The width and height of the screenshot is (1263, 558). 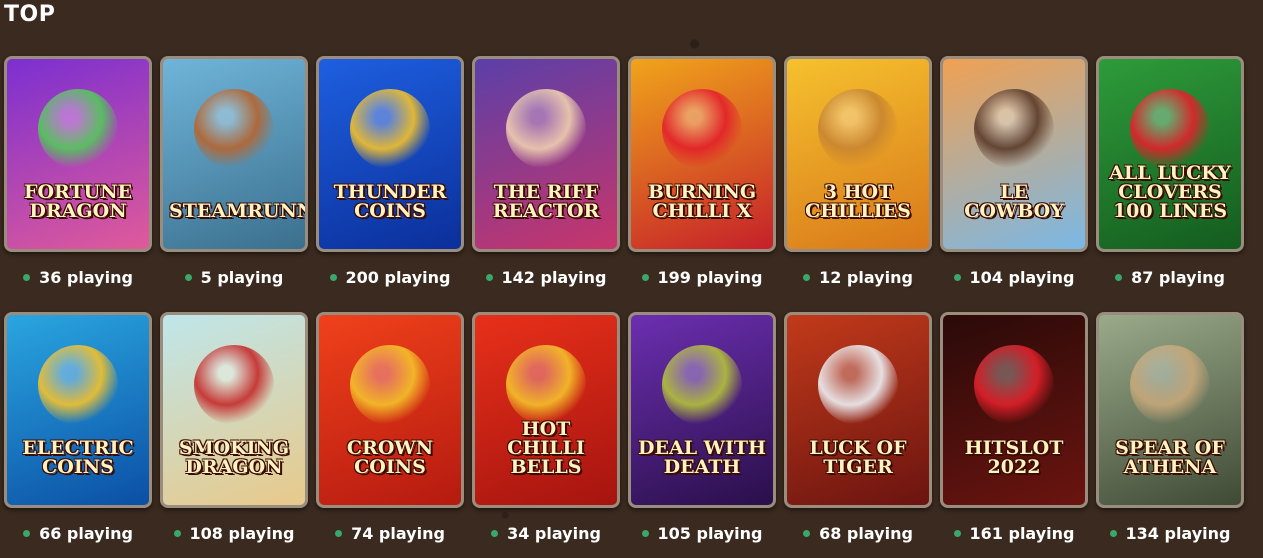 I want to click on game-tile: Burning Chilli X 199 playing, so click(x=702, y=179).